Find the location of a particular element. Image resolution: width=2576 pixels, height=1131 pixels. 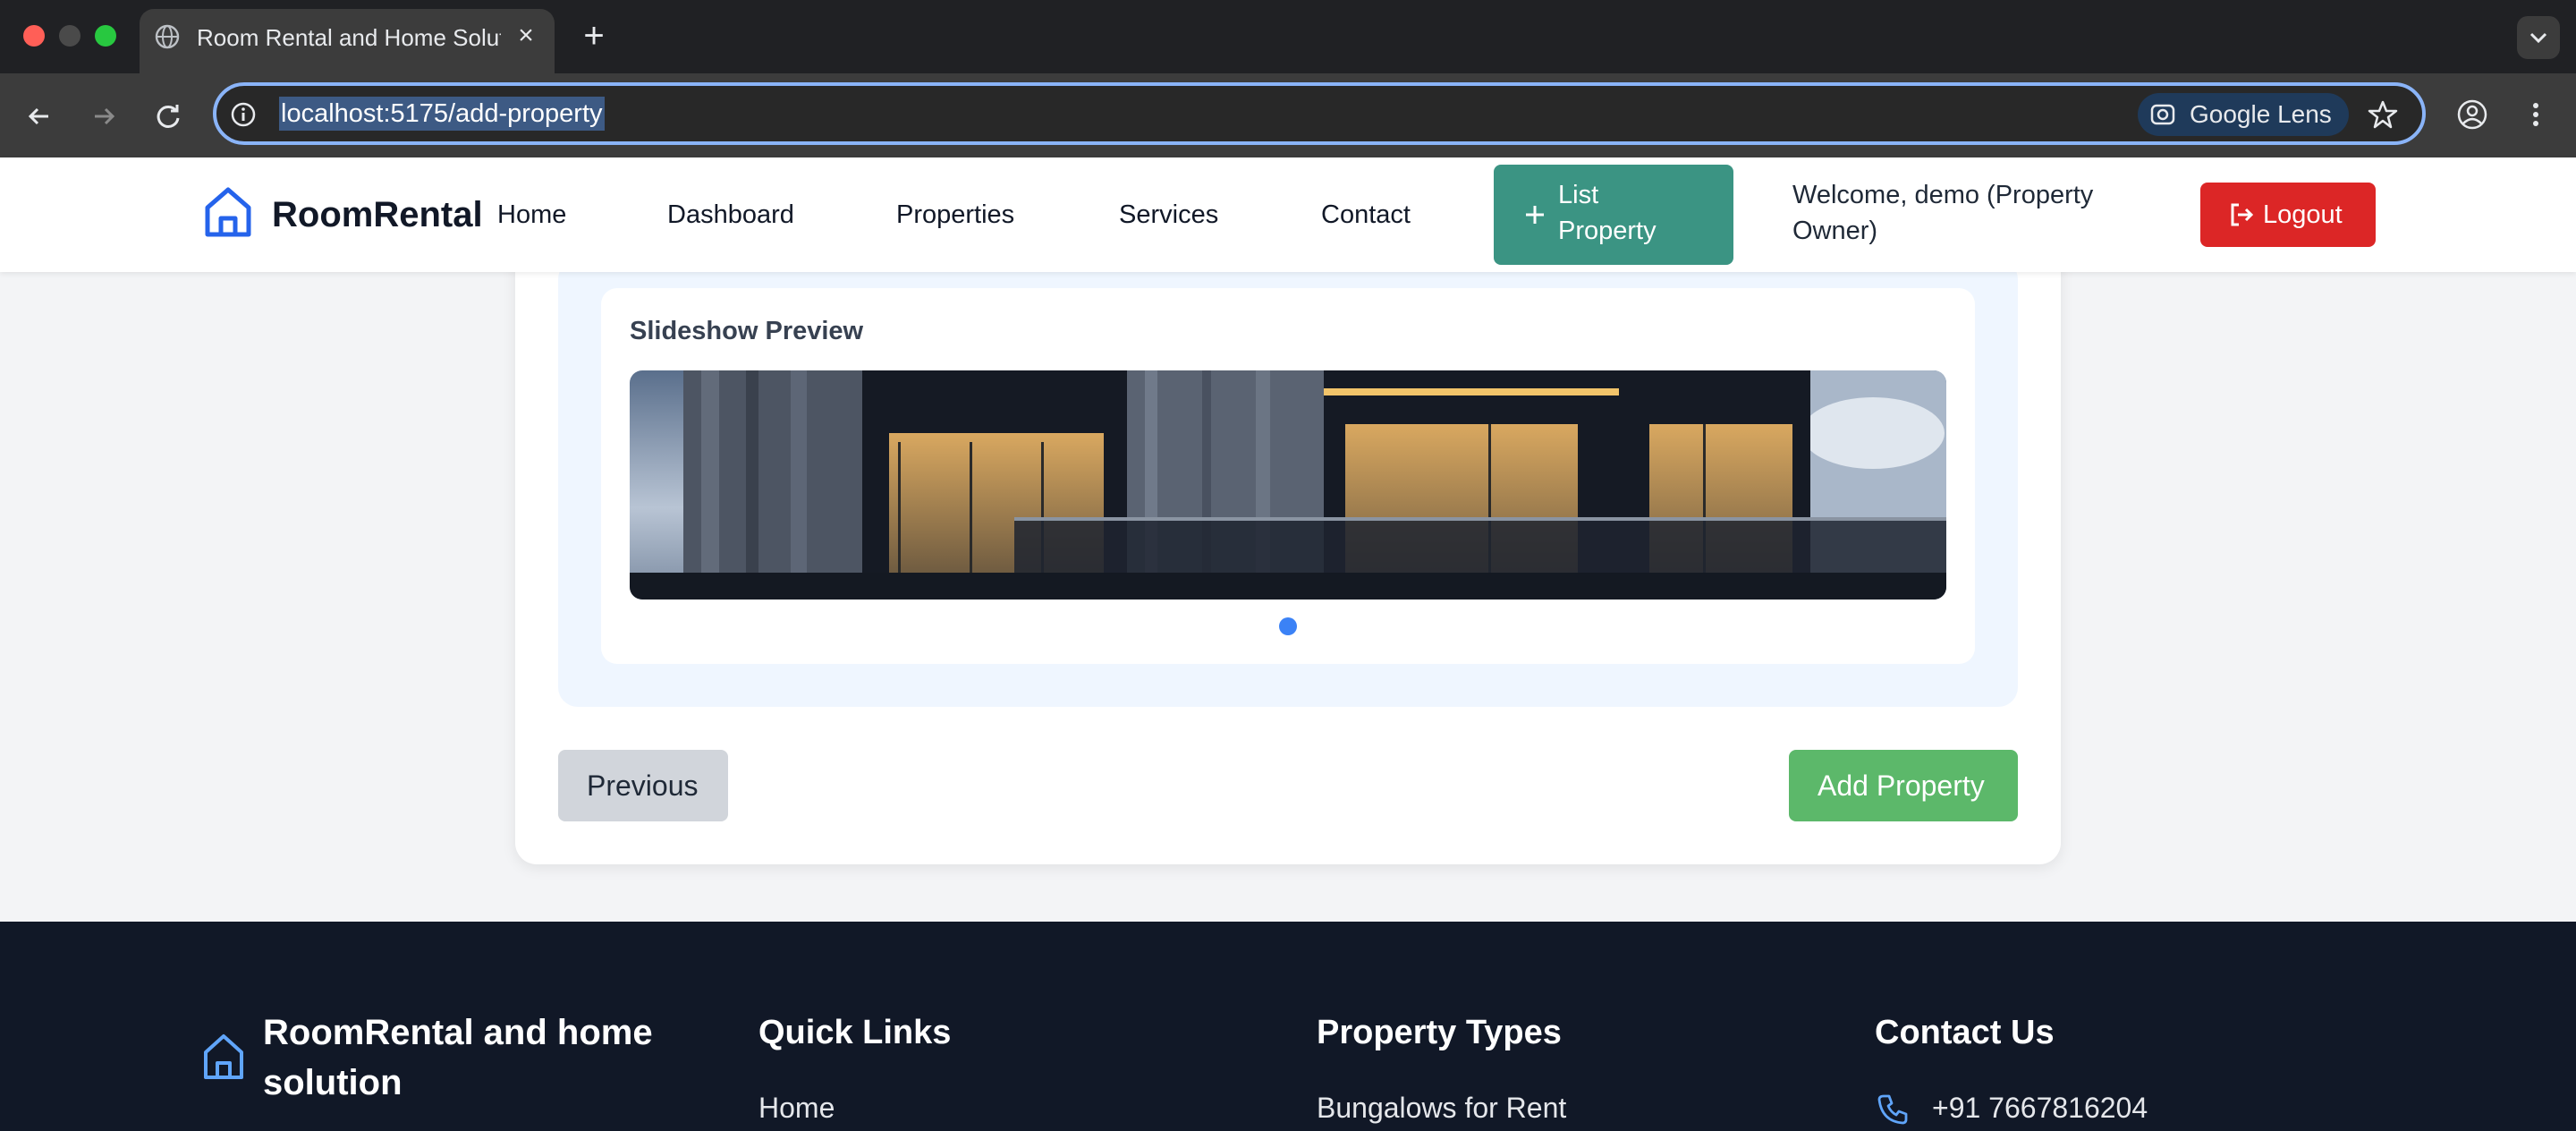

phone-icon is located at coordinates (1892, 1109).